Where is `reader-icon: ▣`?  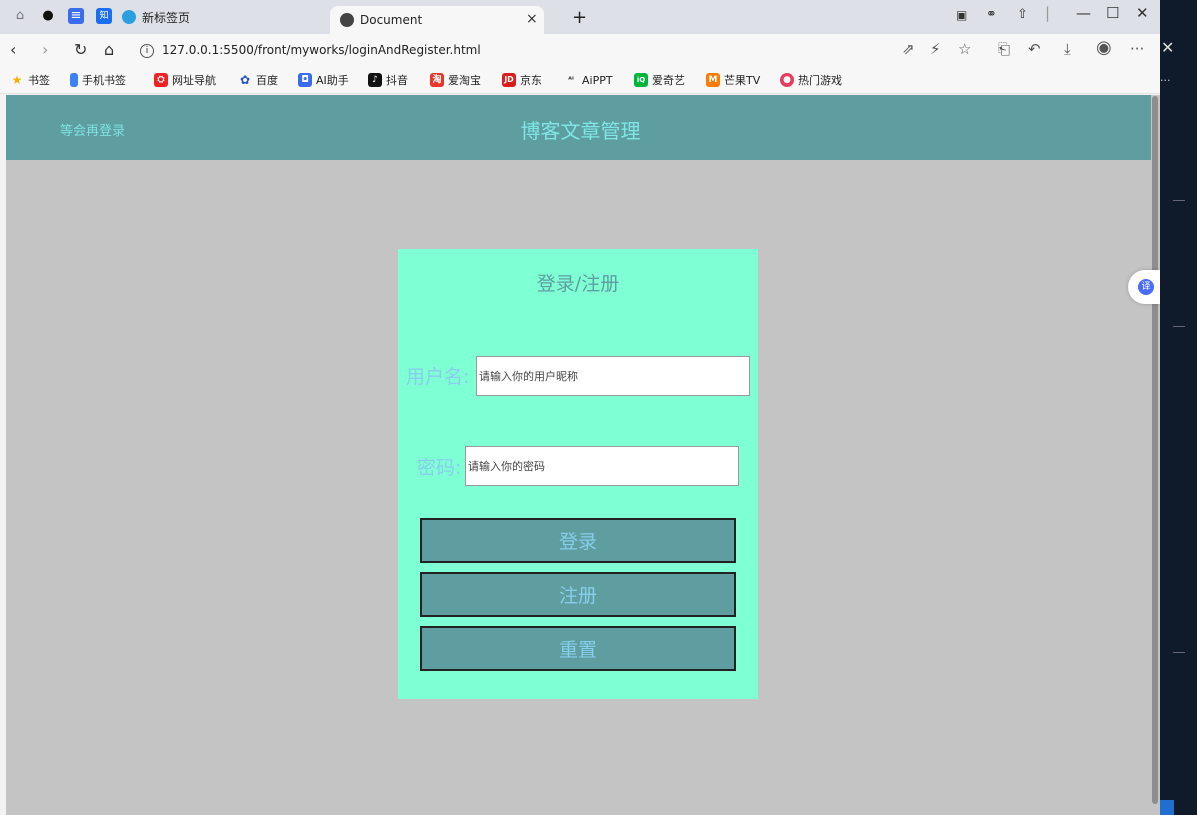 reader-icon: ▣ is located at coordinates (961, 15).